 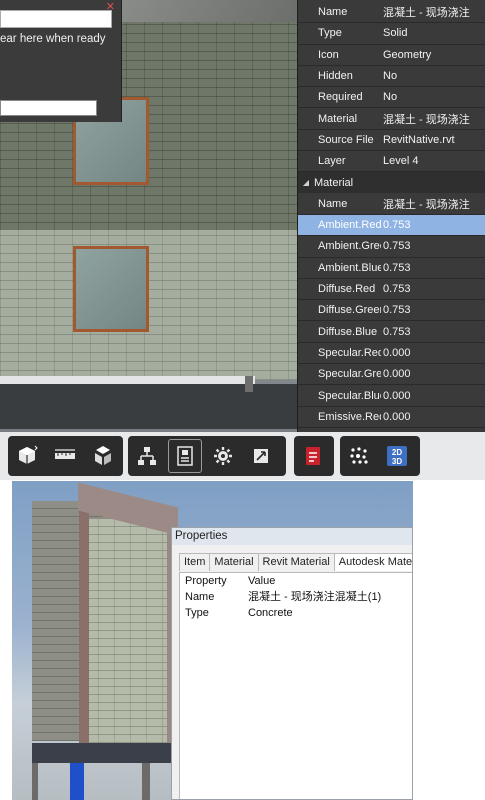 What do you see at coordinates (349, 352) in the screenshot?
I see `property-key: Specular.Red` at bounding box center [349, 352].